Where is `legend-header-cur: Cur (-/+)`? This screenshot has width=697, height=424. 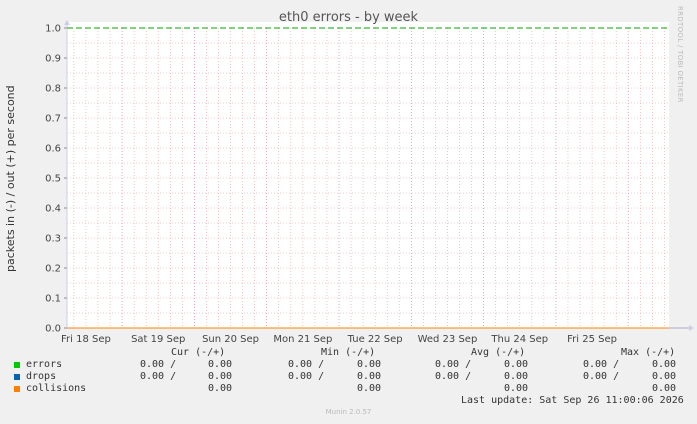 legend-header-cur: Cur (-/+) is located at coordinates (198, 352).